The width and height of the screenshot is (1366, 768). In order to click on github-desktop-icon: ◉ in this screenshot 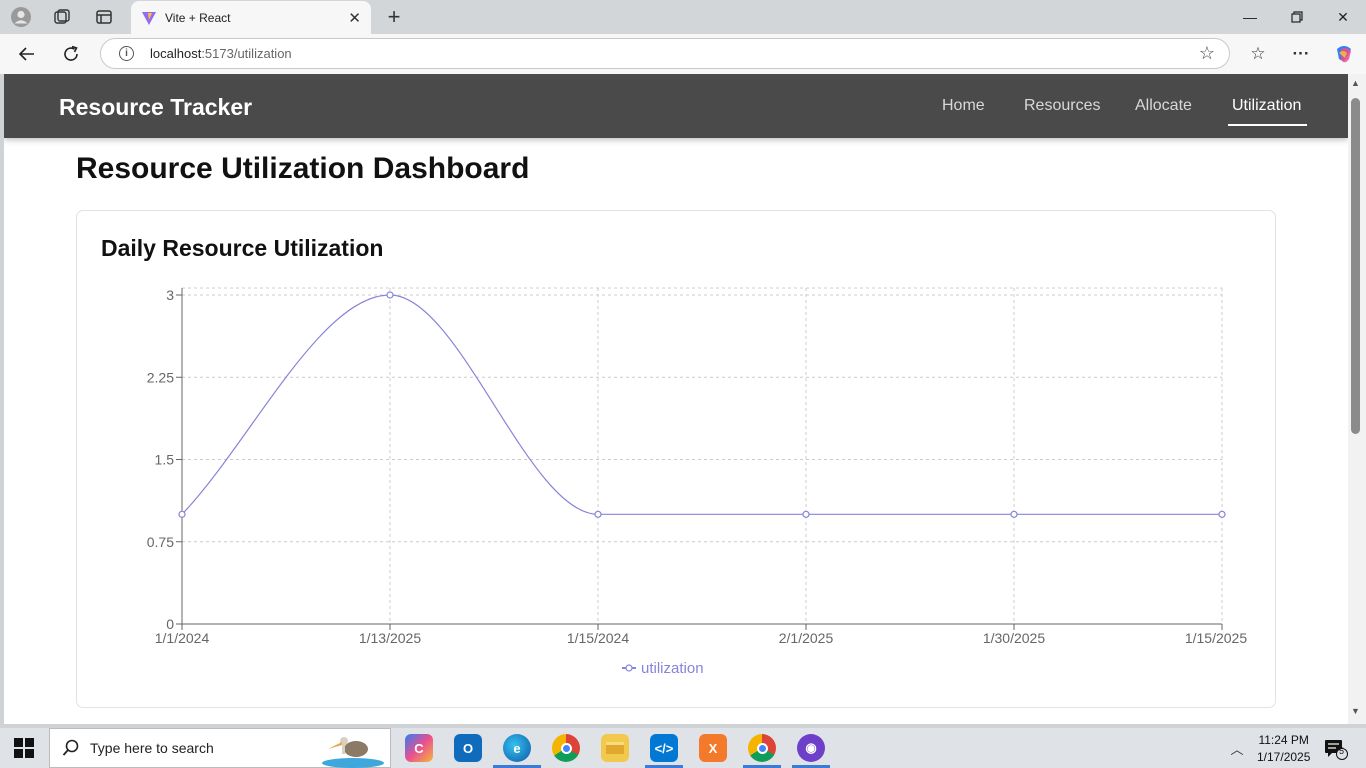, I will do `click(811, 748)`.